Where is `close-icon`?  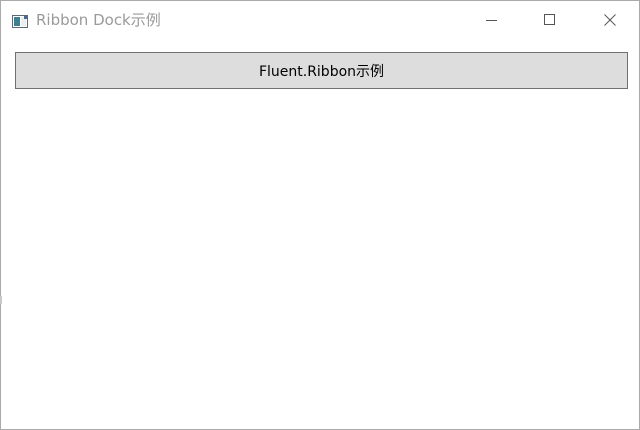
close-icon is located at coordinates (610, 20).